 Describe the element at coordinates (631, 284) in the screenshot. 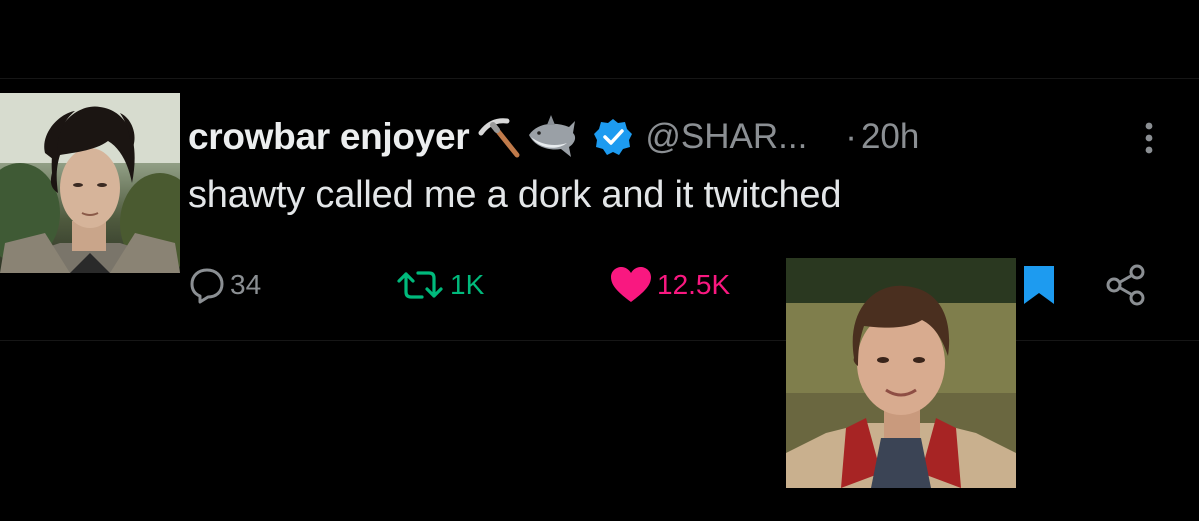

I see `heart-icon` at that location.